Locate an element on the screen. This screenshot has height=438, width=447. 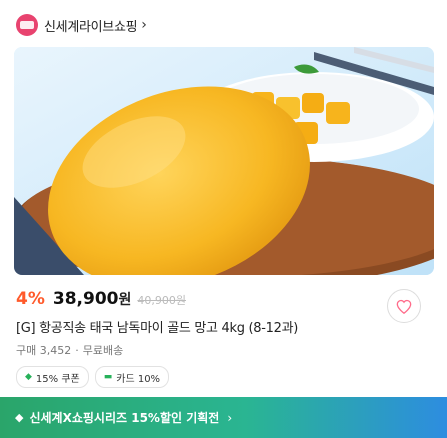
benefit-badges: ◆ 15% 쿠폰 ▬ 카드 10% is located at coordinates (95, 377).